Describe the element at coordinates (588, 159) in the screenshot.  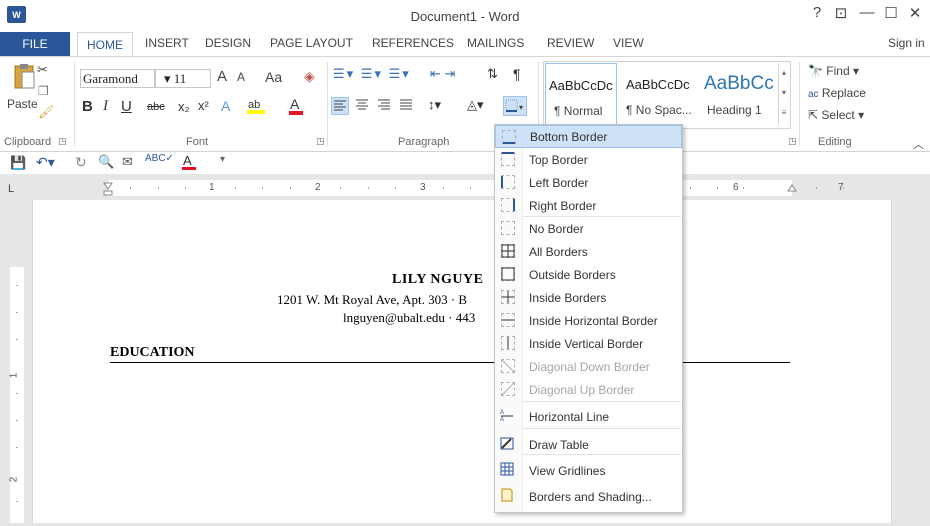
I see `menu-item-top-border: Top Border` at that location.